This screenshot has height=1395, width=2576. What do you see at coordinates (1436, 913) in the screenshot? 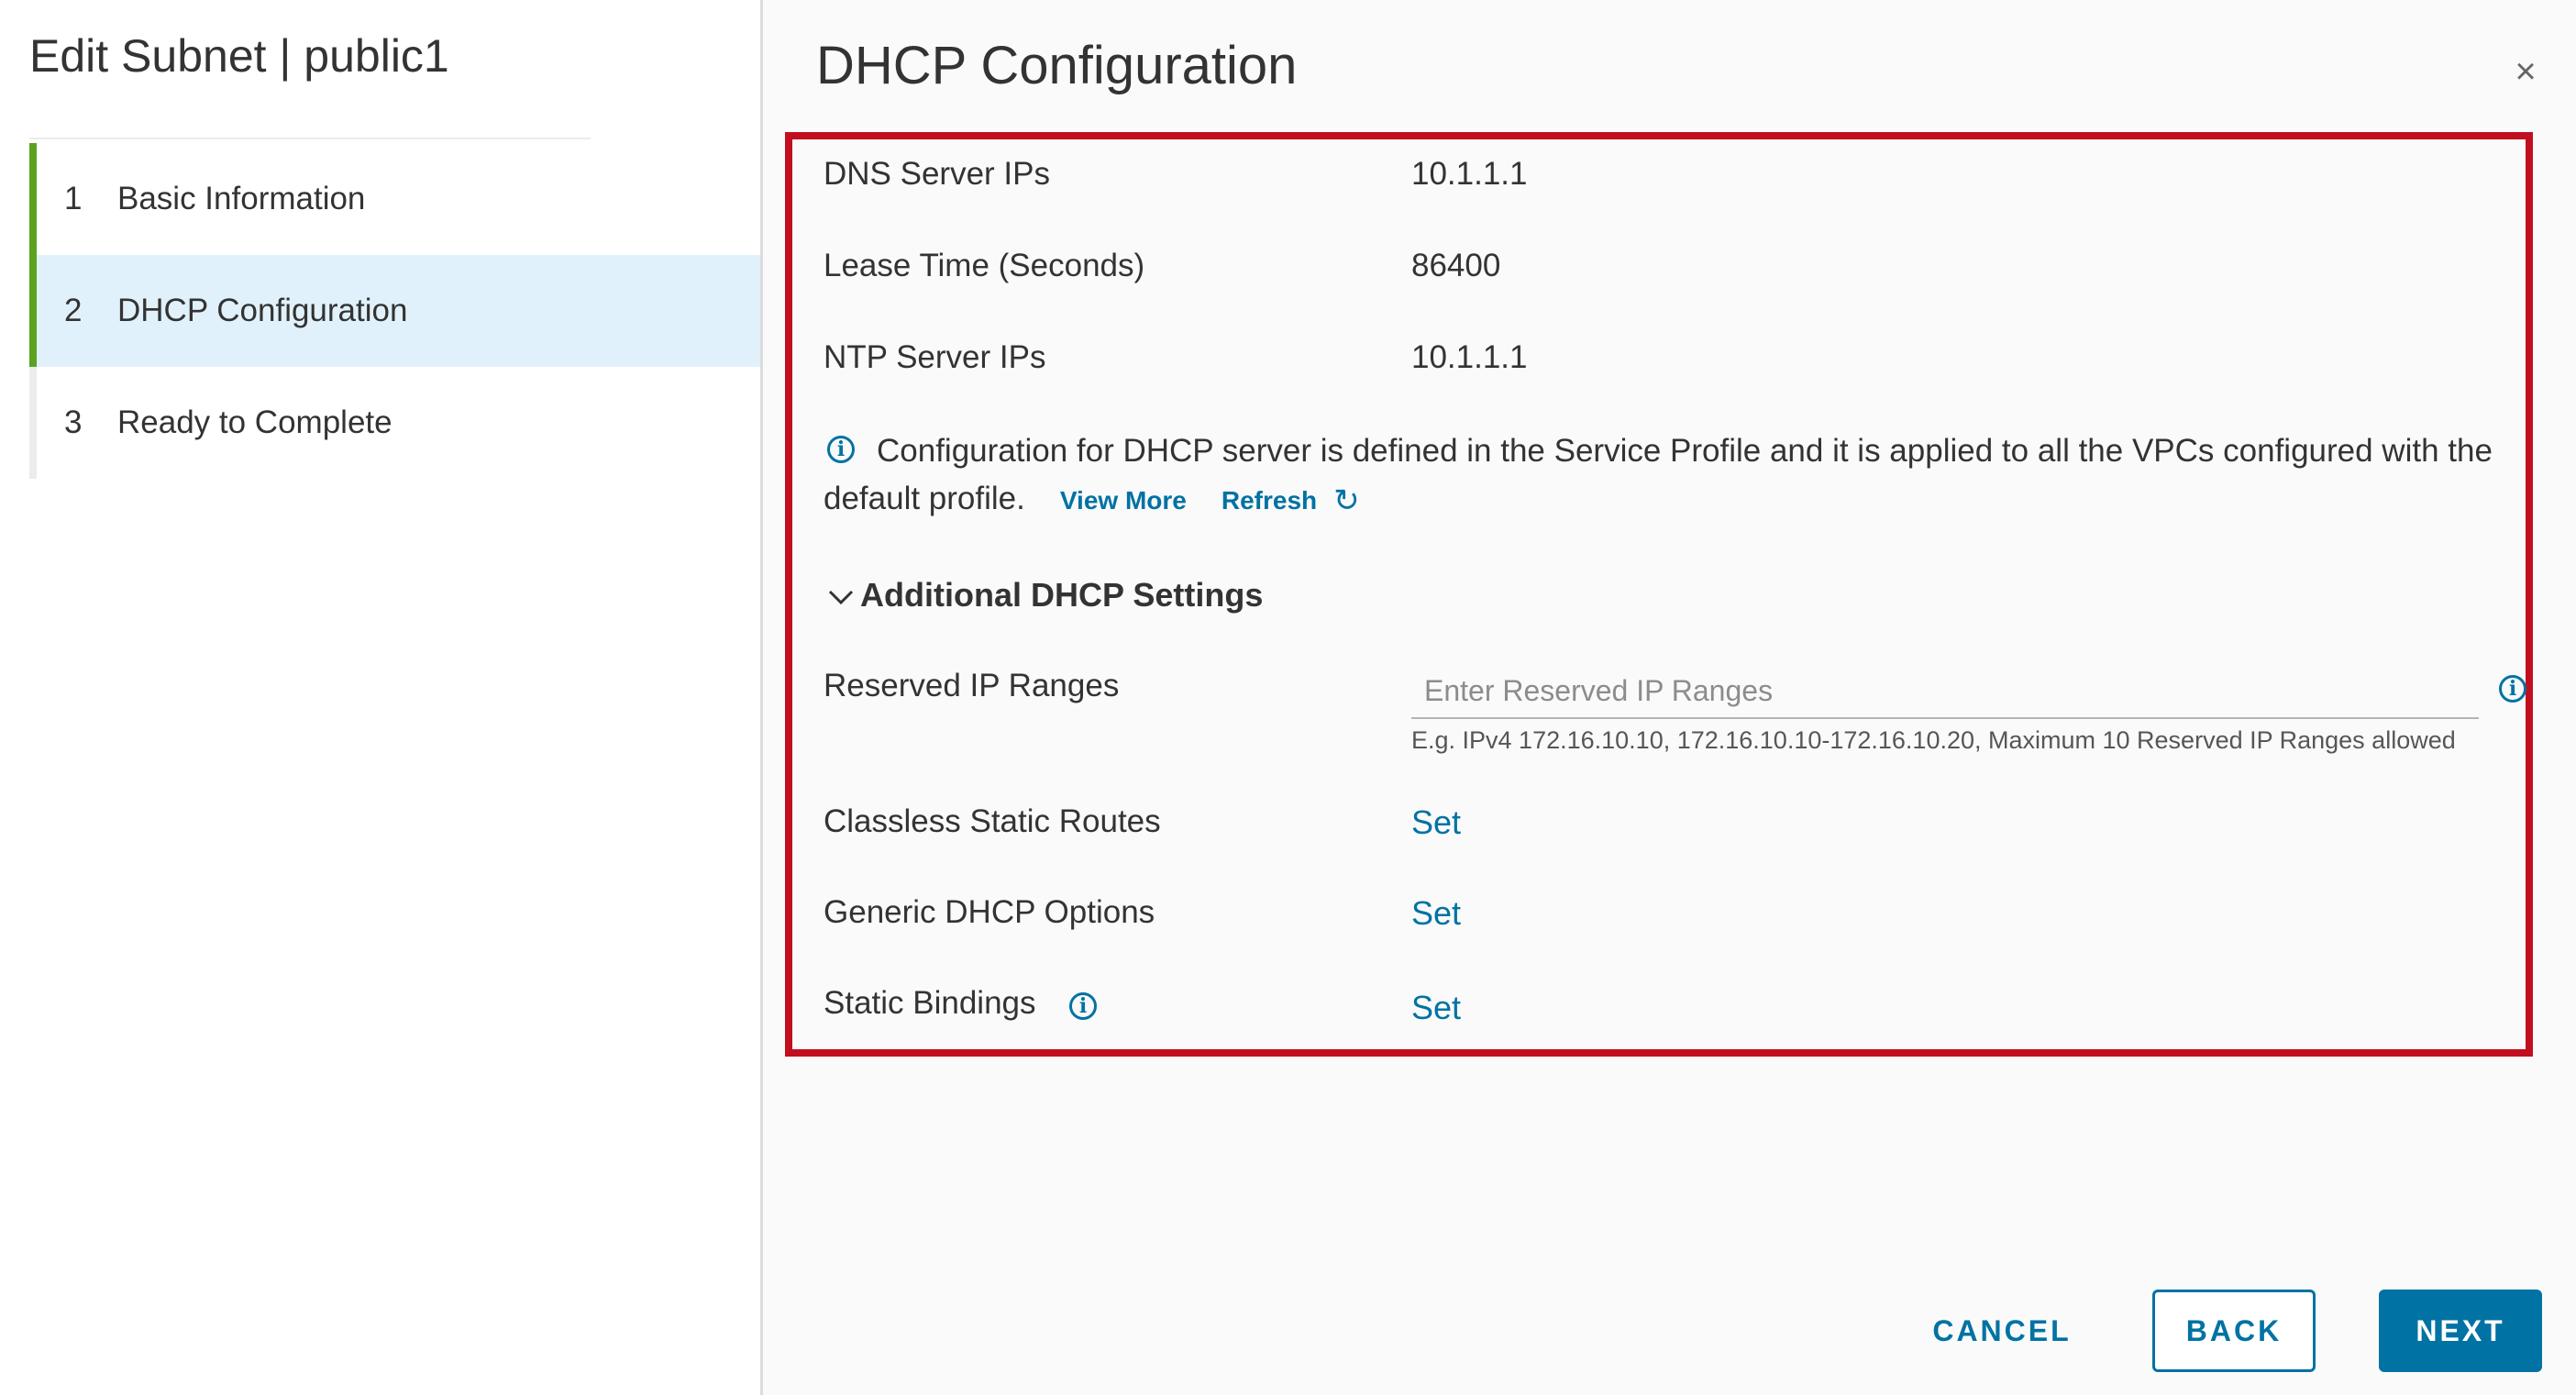
I see `generic-dhcp-options-set-link: Set` at bounding box center [1436, 913].